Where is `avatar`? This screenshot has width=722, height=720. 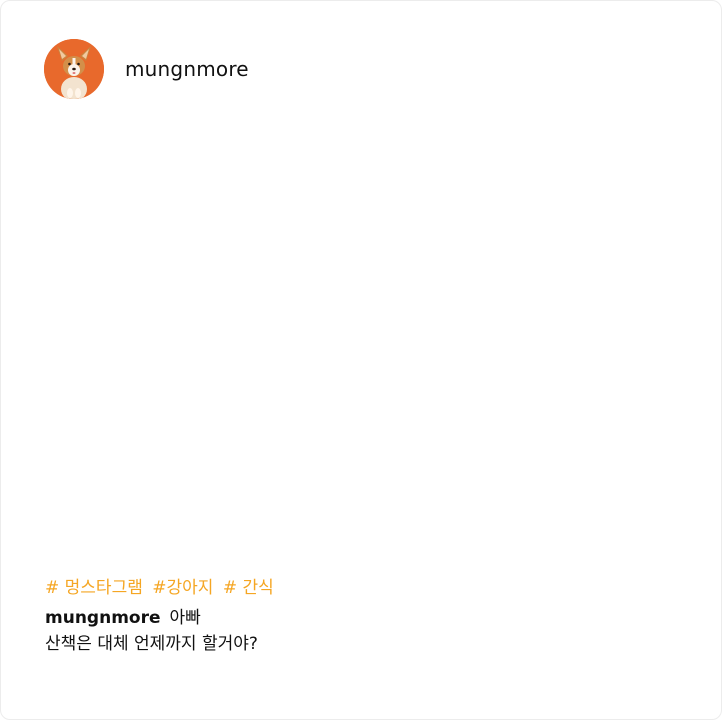
avatar is located at coordinates (74, 69).